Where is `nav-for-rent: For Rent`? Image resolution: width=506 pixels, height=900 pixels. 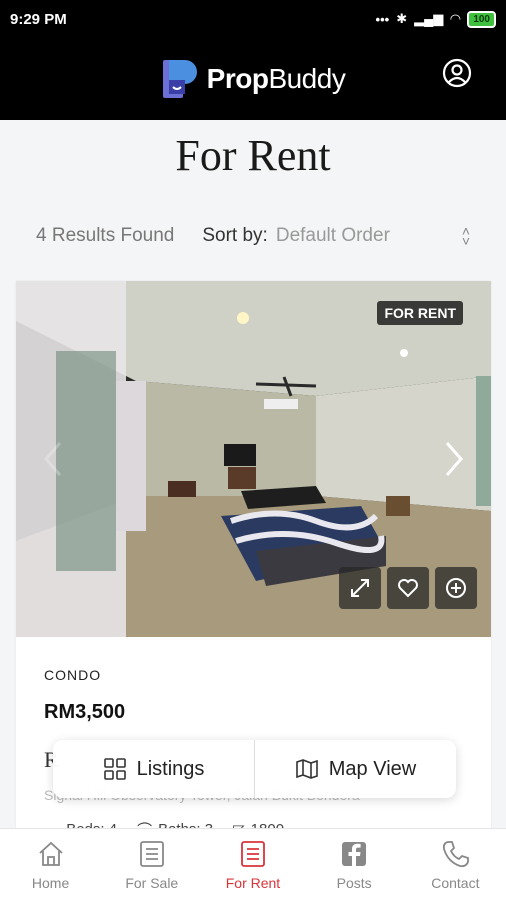 nav-for-rent: For Rent is located at coordinates (252, 865).